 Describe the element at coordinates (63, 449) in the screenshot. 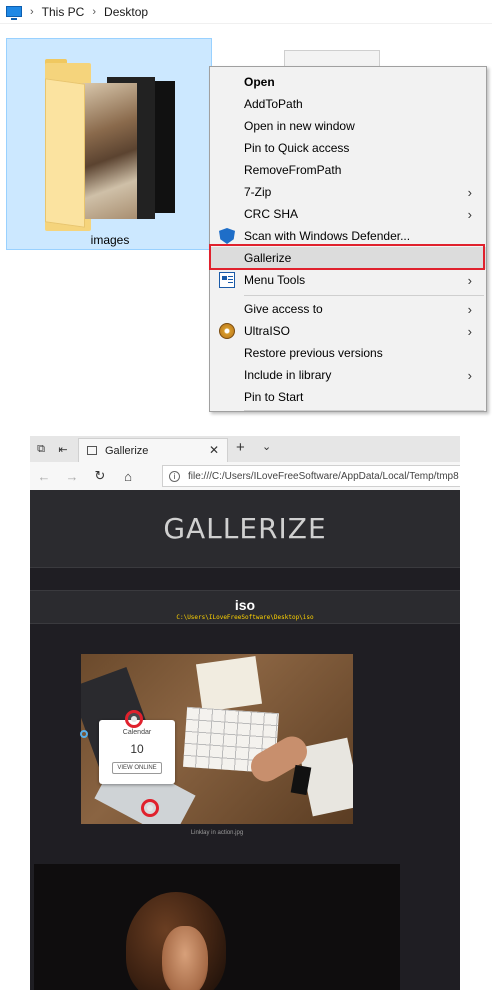

I see `set-tabs-aside-icon: ⇤` at that location.